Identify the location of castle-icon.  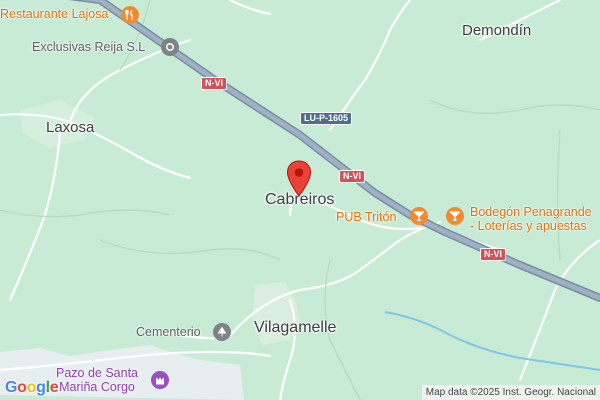
(160, 381).